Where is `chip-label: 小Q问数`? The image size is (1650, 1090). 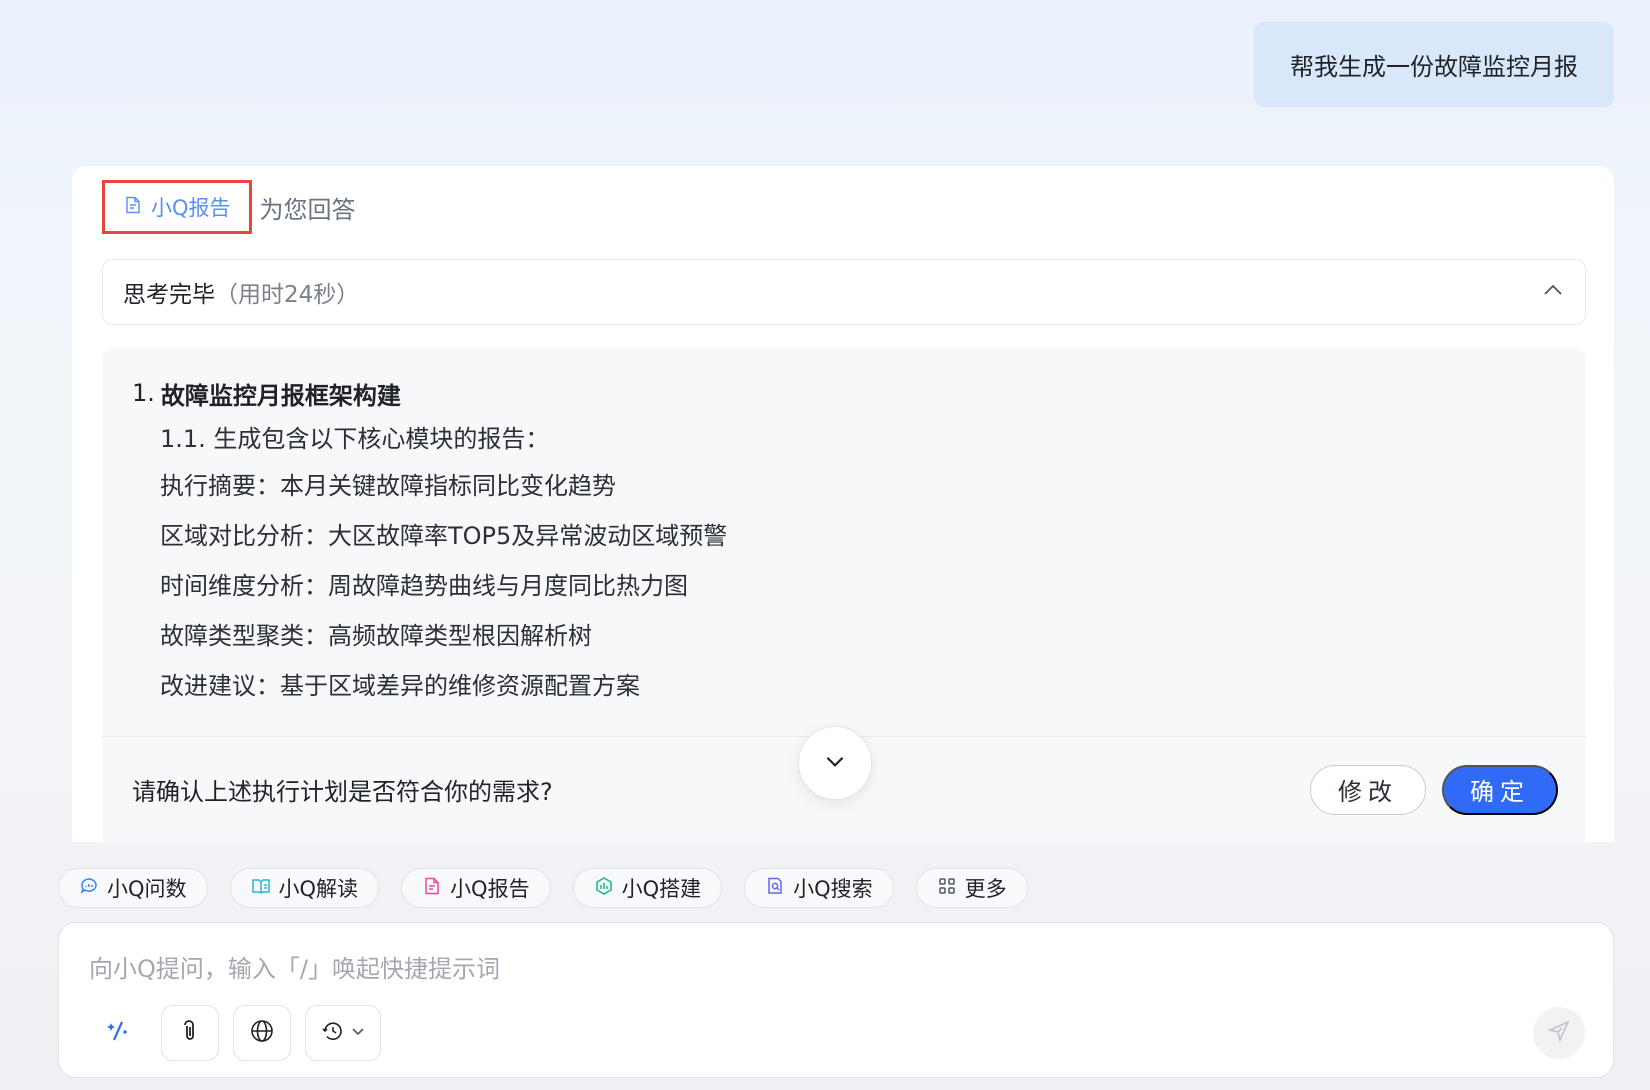 chip-label: 小Q问数 is located at coordinates (147, 889).